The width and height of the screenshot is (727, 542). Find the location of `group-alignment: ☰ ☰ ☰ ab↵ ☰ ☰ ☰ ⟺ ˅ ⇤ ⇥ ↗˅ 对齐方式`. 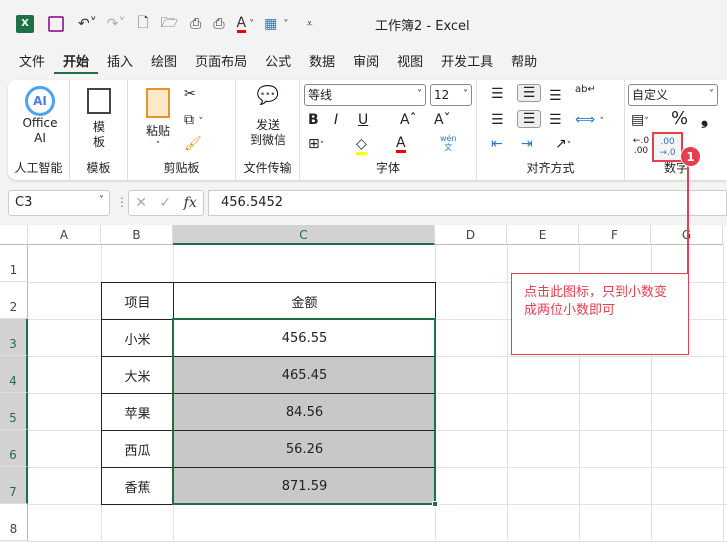

group-alignment: ☰ ☰ ☰ ab↵ ☰ ☰ ☰ ⟺ ˅ ⇤ ⇥ ↗˅ 对齐方式 is located at coordinates (551, 130).